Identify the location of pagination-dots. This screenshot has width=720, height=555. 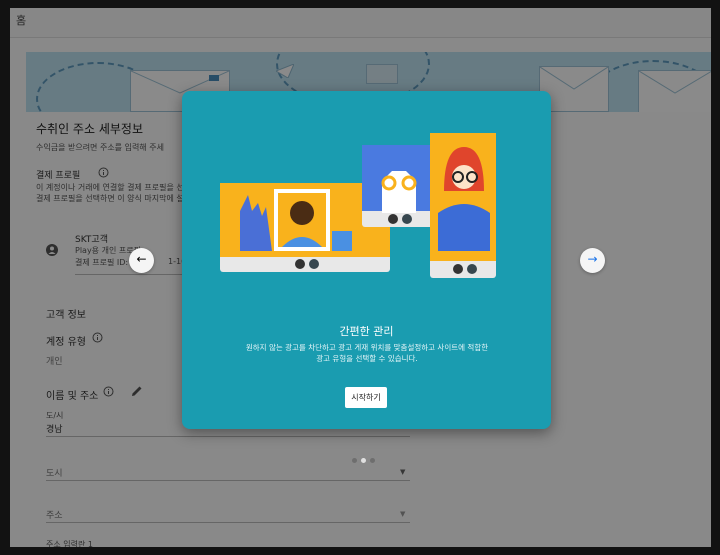
(365, 457).